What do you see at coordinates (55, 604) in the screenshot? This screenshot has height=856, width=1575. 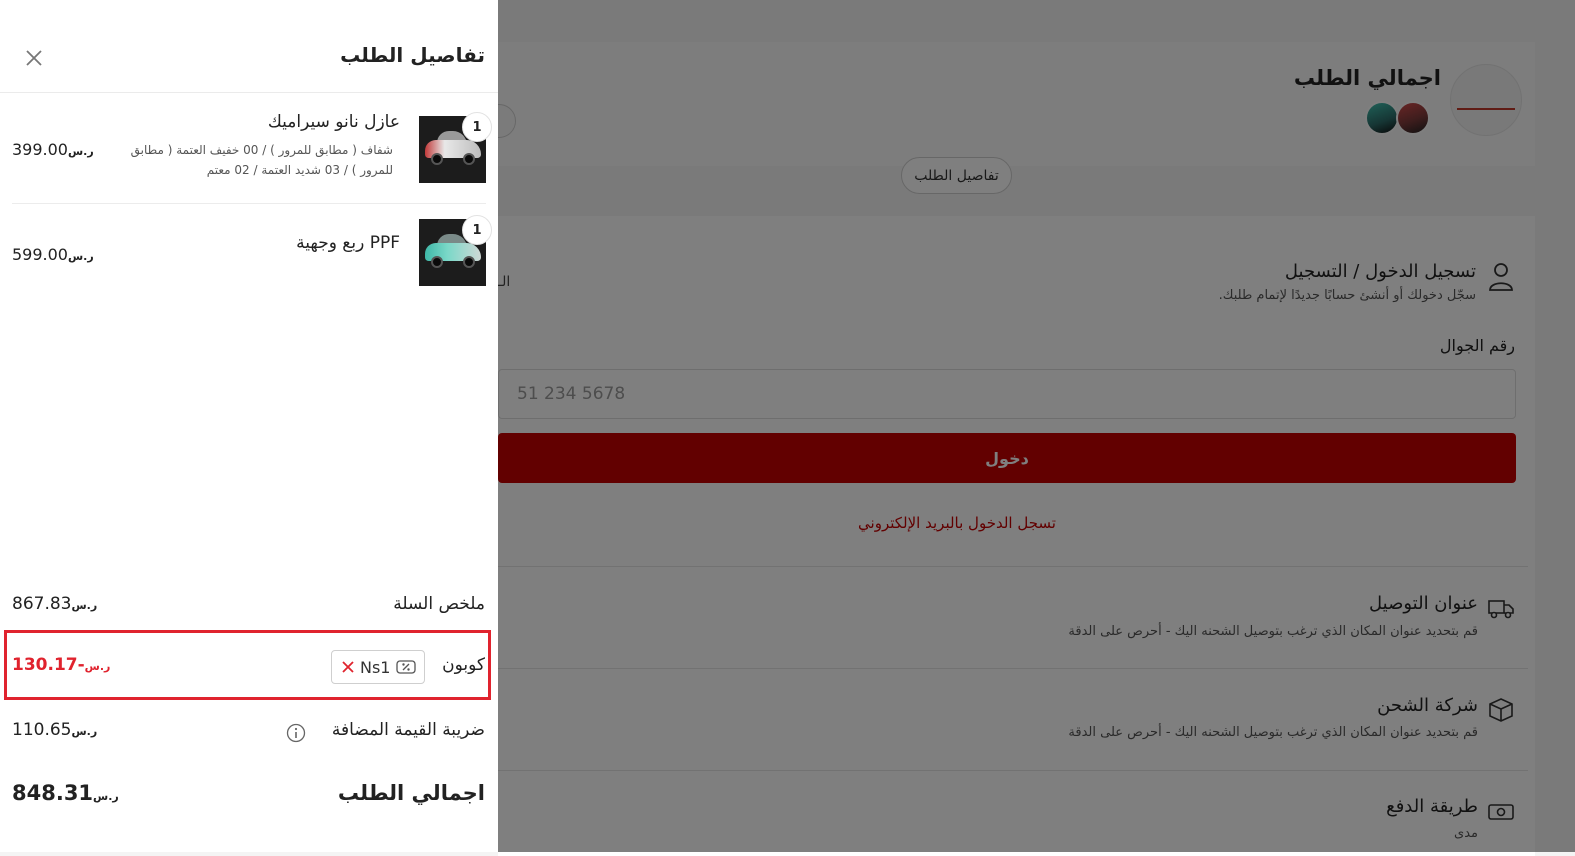 I see `cart-summary-value: ر.س867.83` at bounding box center [55, 604].